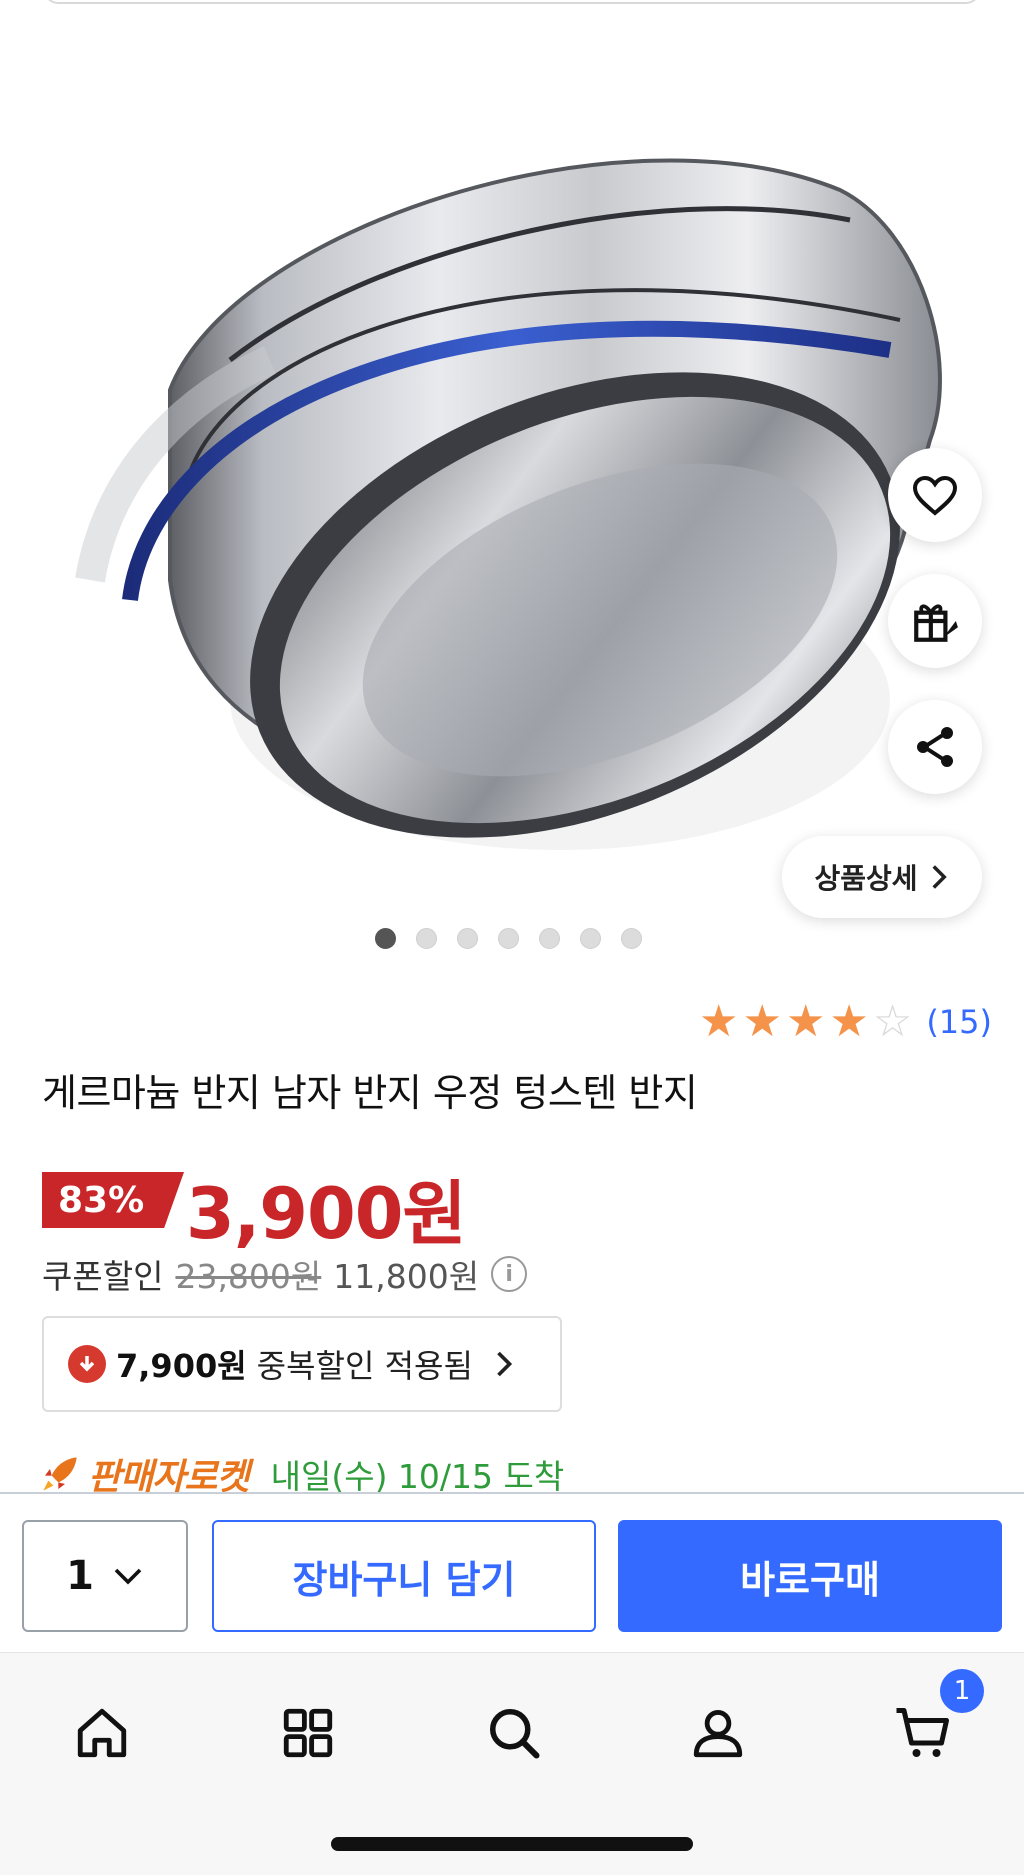  What do you see at coordinates (326, 1214) in the screenshot?
I see `sale-price: 3,900원` at bounding box center [326, 1214].